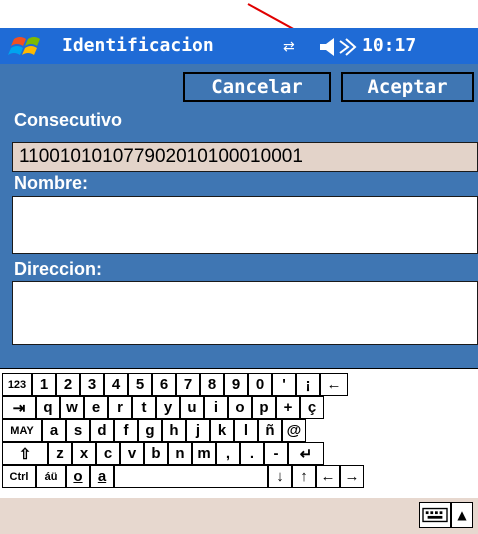 The height and width of the screenshot is (534, 478). Describe the element at coordinates (78, 476) in the screenshot. I see `key-ordinal-o: o` at that location.